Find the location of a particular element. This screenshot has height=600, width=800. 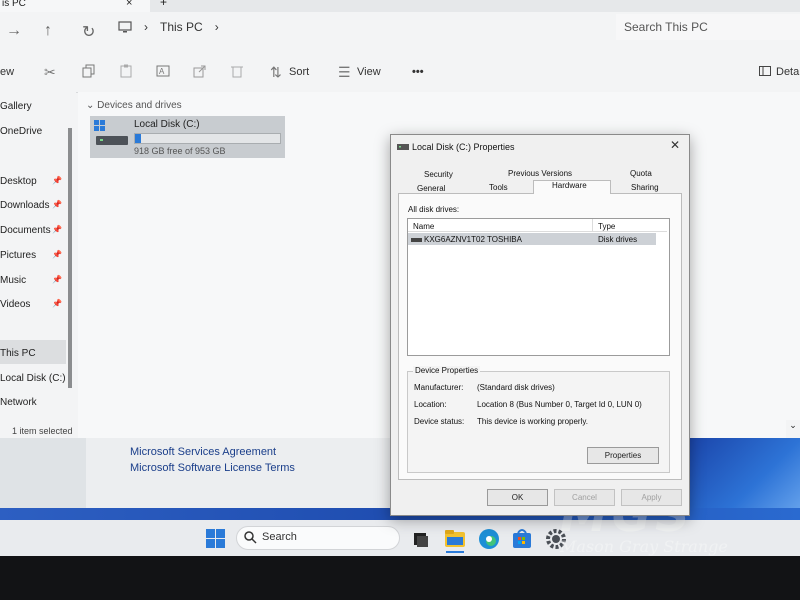

tab-bar: is PC × + is located at coordinates (400, 6).